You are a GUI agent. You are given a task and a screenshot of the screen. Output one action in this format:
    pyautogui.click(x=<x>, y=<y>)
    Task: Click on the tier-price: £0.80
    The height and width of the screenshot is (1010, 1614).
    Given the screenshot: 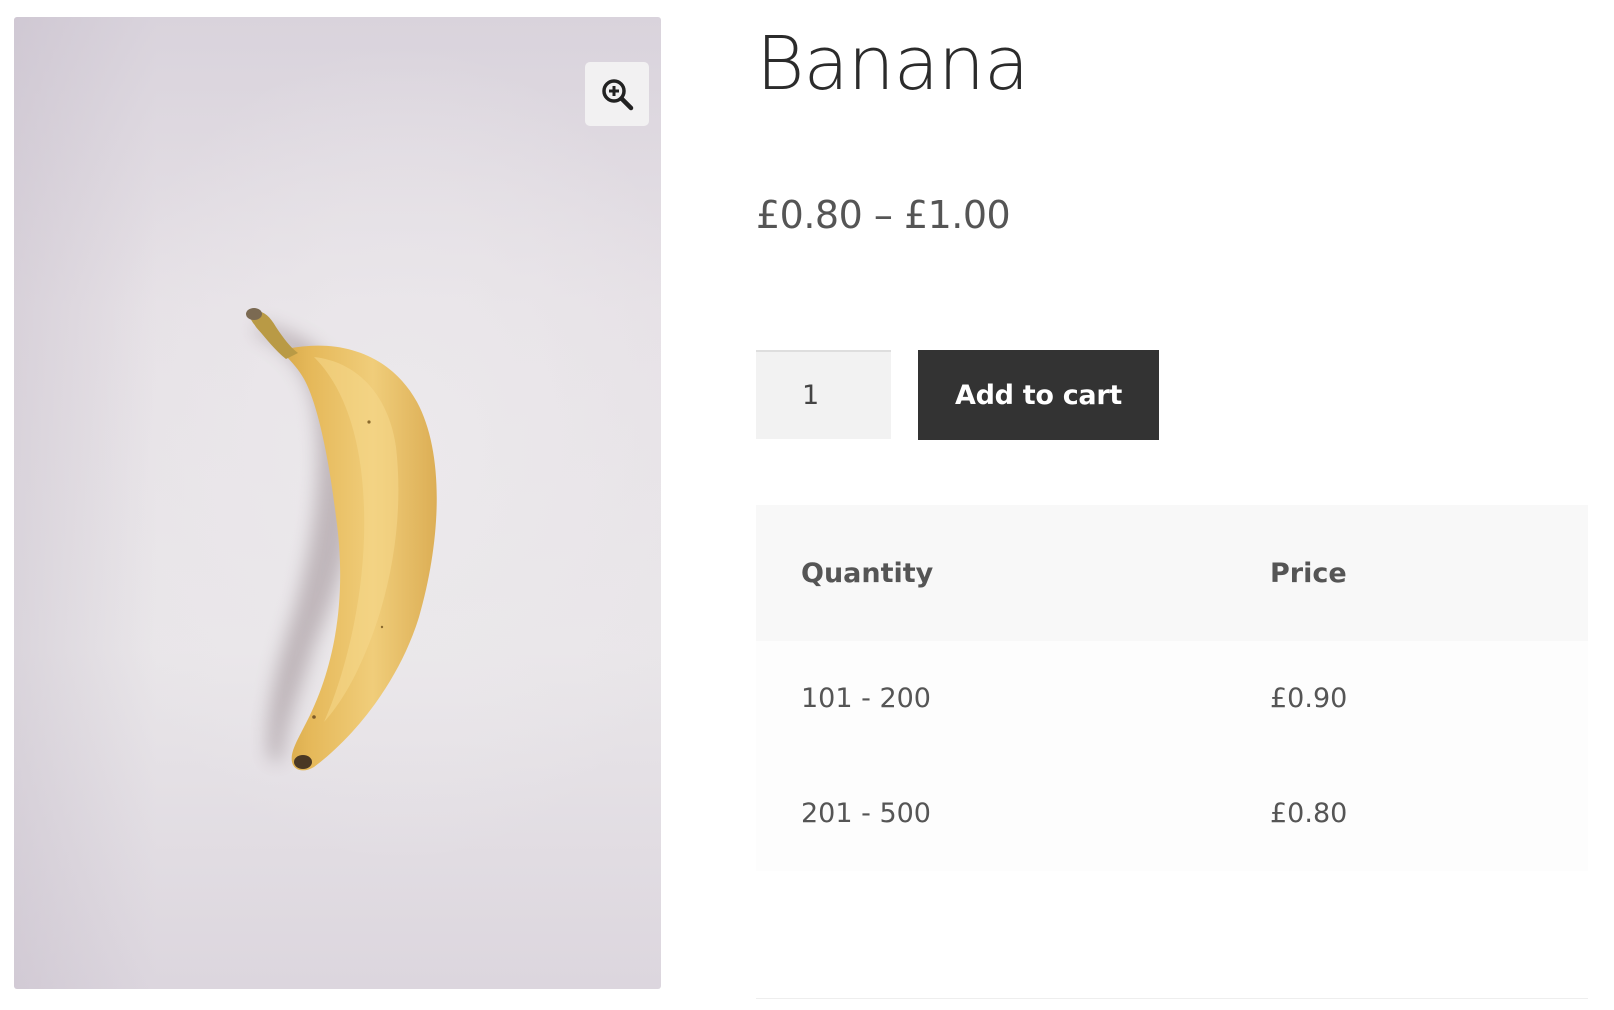 What is the action you would take?
    pyautogui.click(x=1406, y=813)
    